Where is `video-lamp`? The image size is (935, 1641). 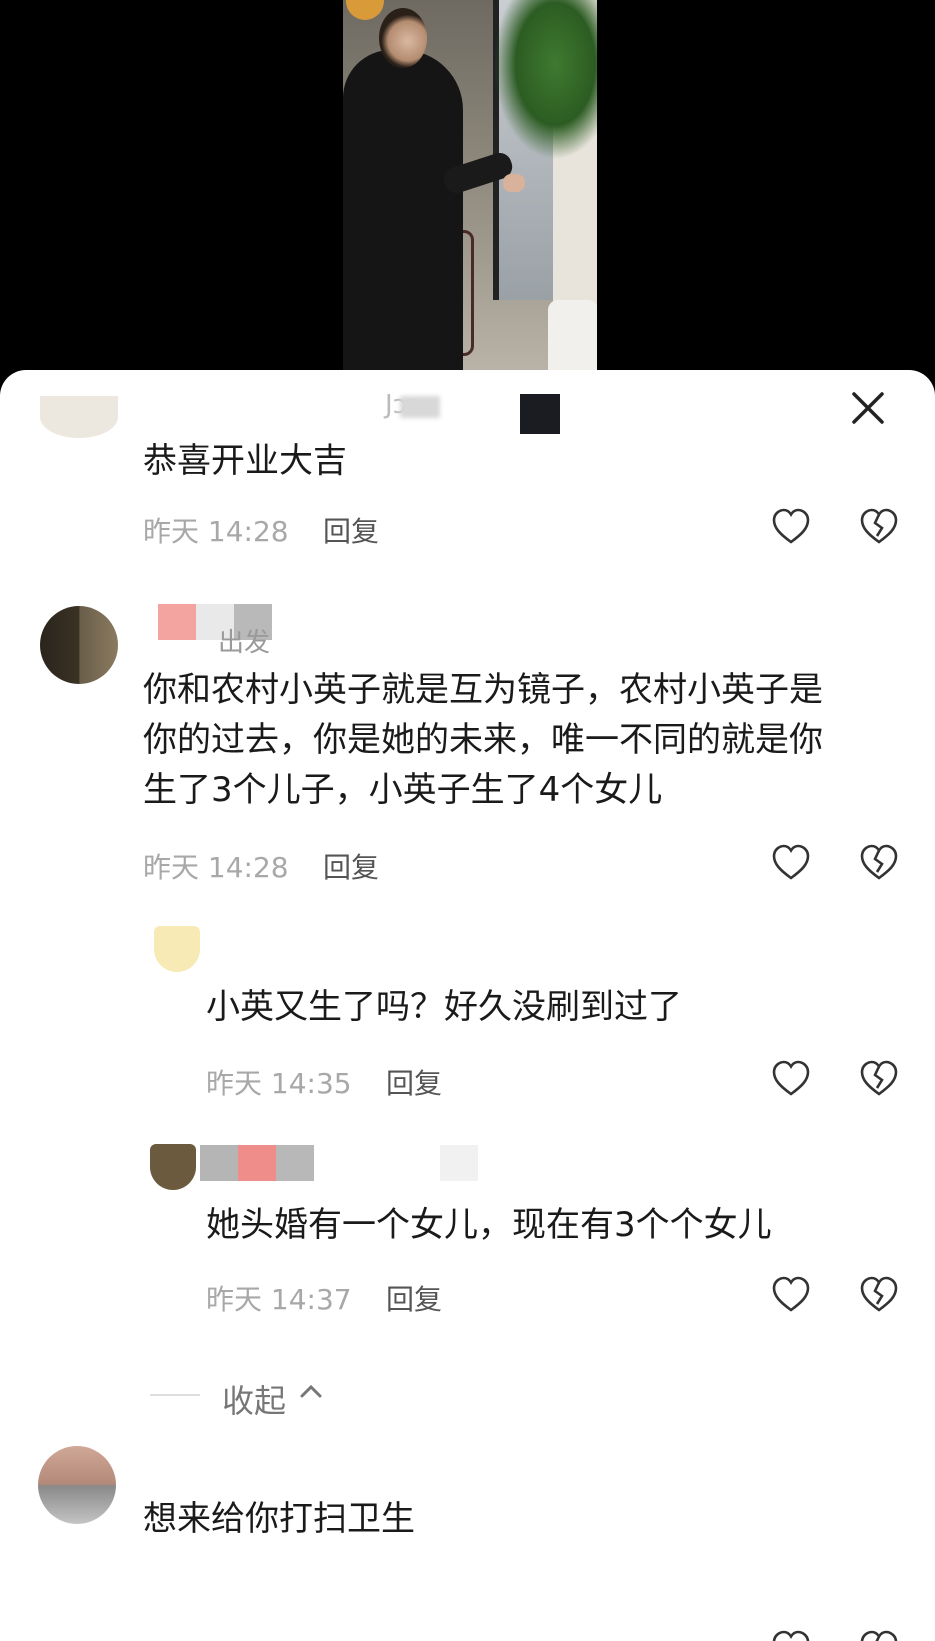
video-lamp is located at coordinates (365, 10).